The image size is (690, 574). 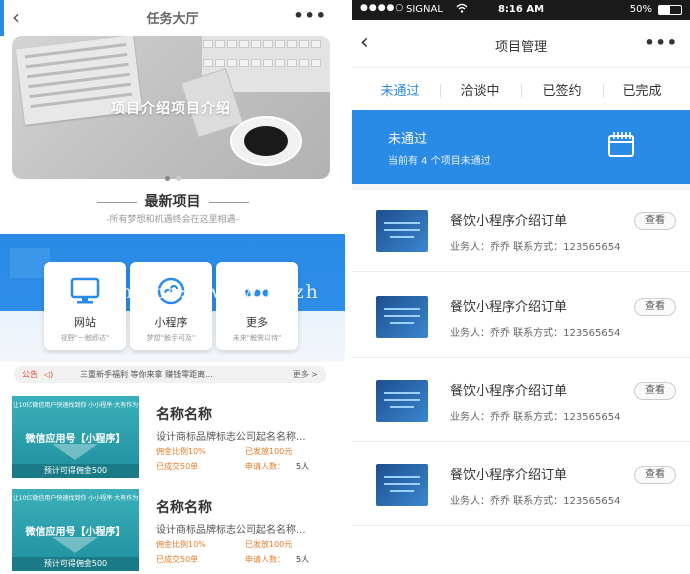 I want to click on watermark-text: https://www.huzh, so click(x=220, y=292).